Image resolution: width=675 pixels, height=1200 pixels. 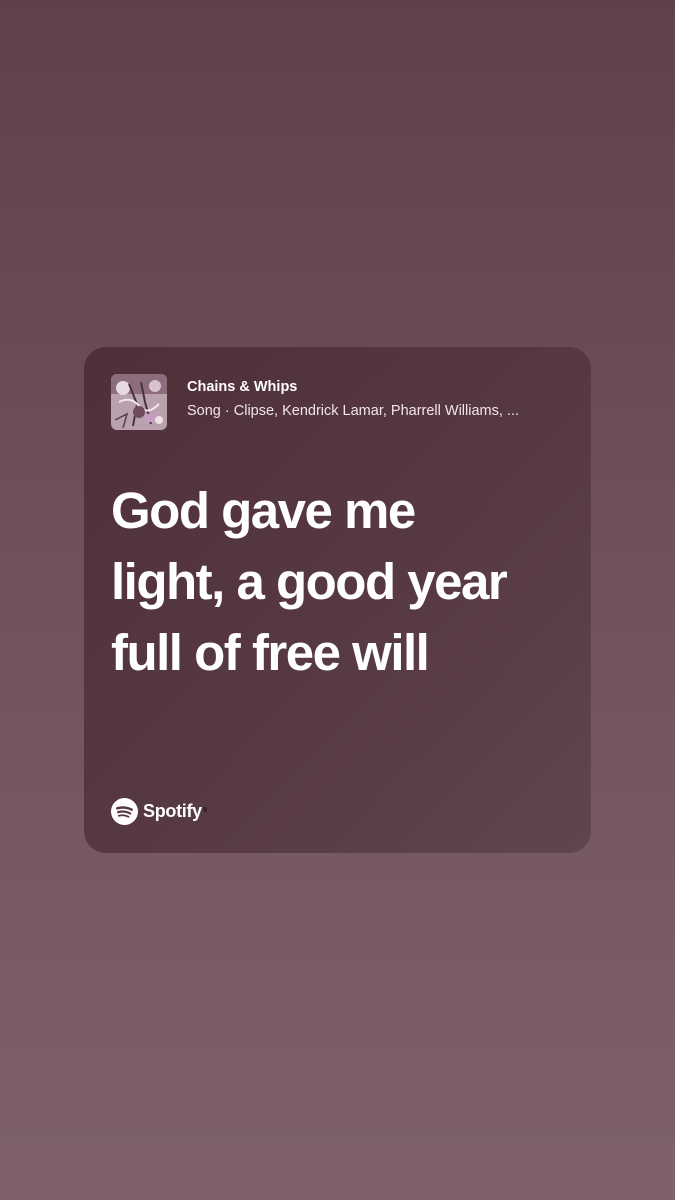 What do you see at coordinates (270, 652) in the screenshot?
I see `lyric-line: full of free will` at bounding box center [270, 652].